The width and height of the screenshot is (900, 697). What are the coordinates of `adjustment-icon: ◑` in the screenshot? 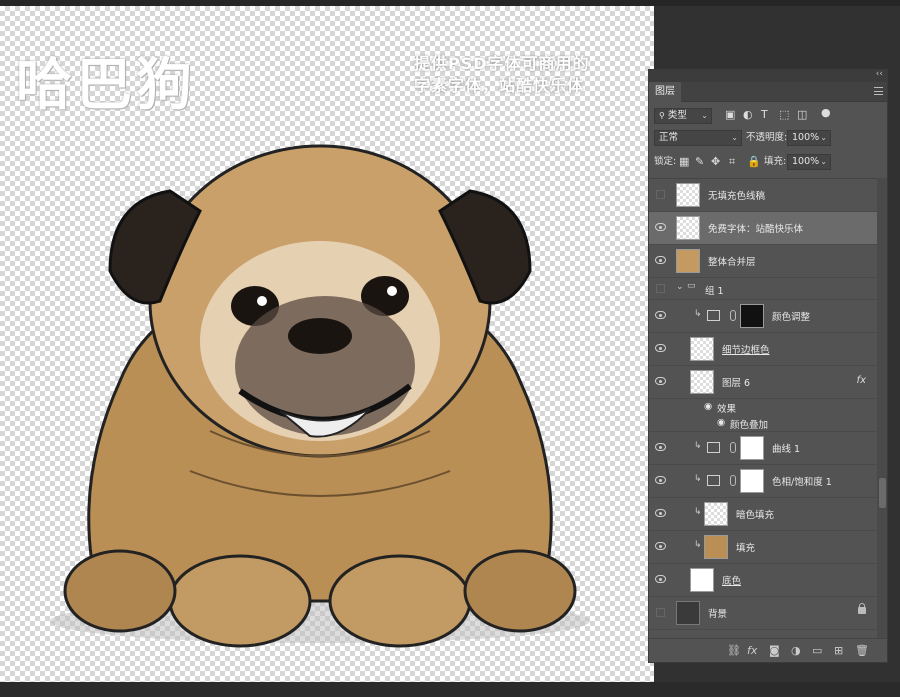 It's located at (796, 650).